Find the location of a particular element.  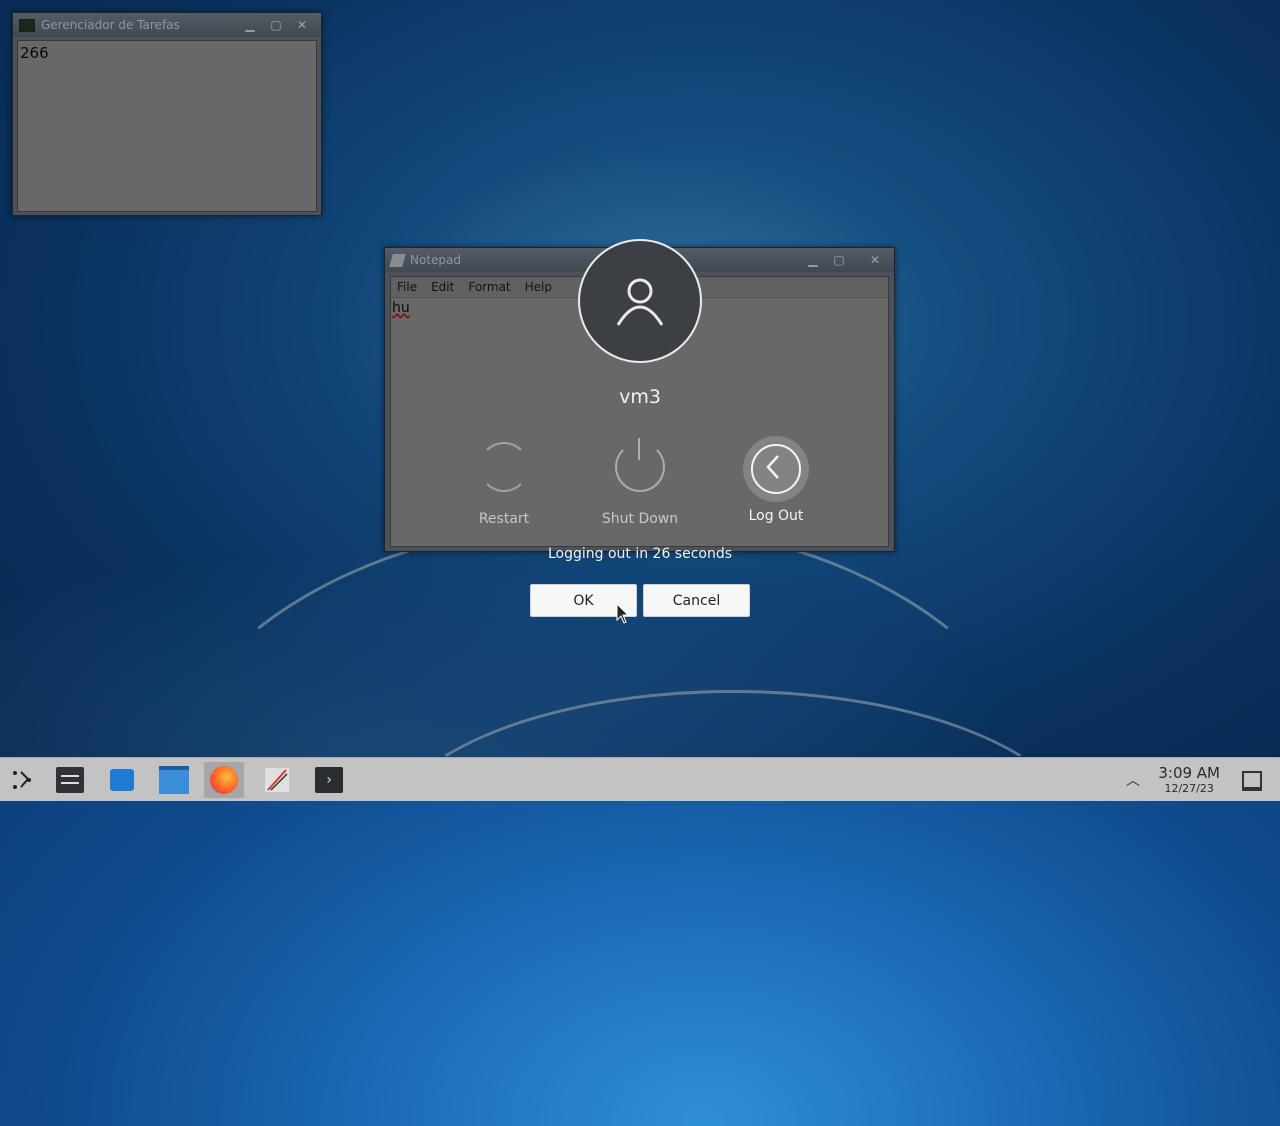

tray-expand-icon: ︿ is located at coordinates (1133, 780).